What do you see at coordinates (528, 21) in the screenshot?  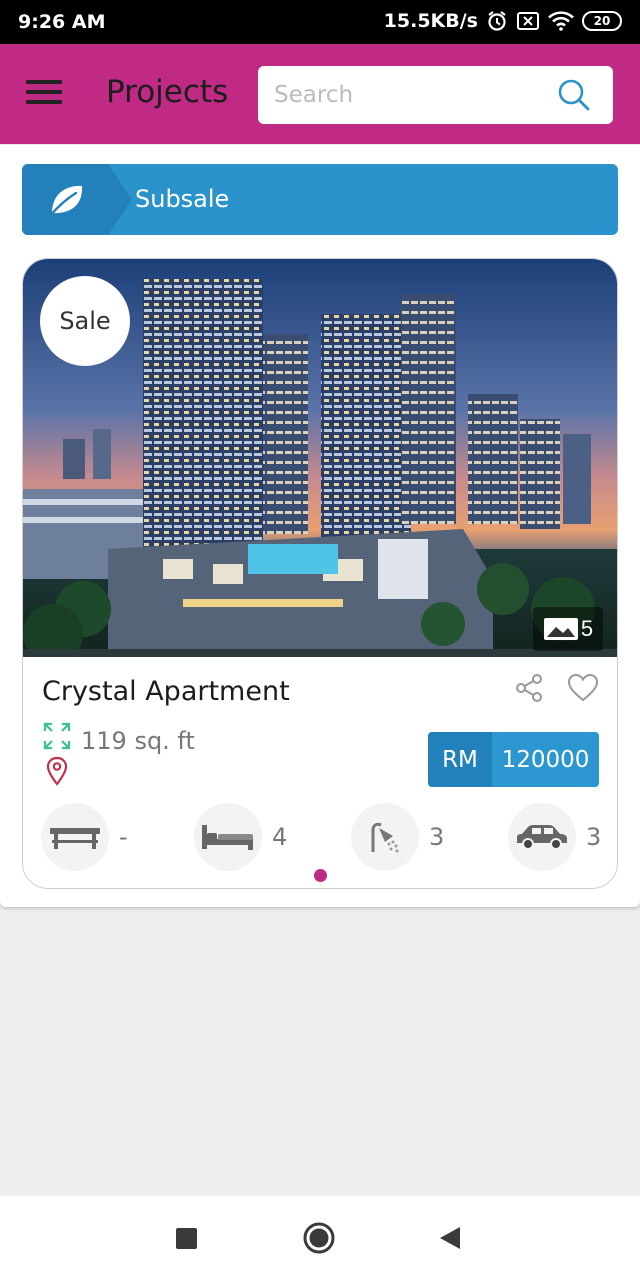 I see `sim-off-icon` at bounding box center [528, 21].